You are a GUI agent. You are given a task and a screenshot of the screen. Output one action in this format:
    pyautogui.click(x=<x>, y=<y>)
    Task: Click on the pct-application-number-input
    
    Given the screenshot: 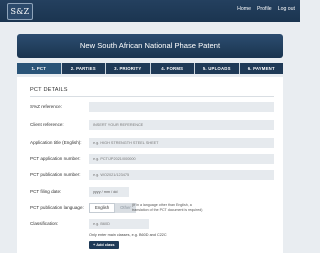 What is the action you would take?
    pyautogui.click(x=181, y=159)
    